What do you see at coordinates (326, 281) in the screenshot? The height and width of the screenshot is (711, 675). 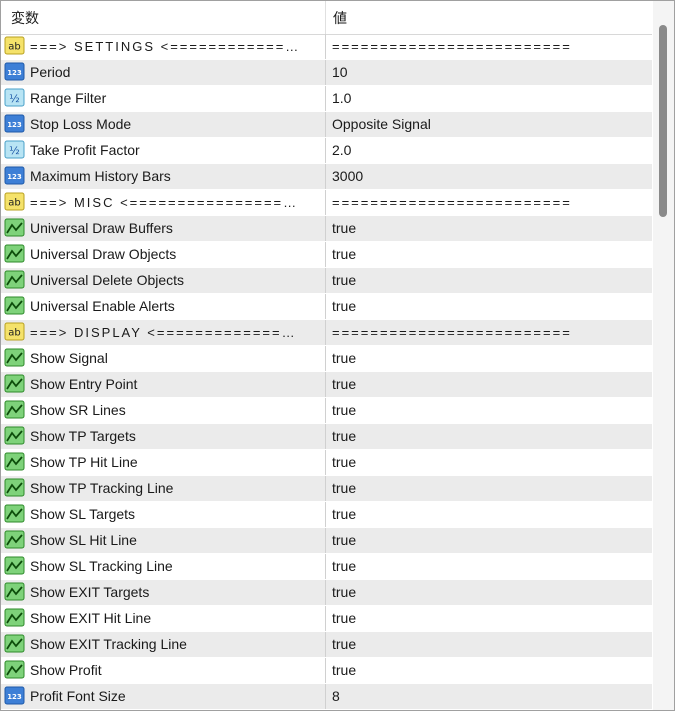 I see `parameter-row: Universal Delete Objects true` at bounding box center [326, 281].